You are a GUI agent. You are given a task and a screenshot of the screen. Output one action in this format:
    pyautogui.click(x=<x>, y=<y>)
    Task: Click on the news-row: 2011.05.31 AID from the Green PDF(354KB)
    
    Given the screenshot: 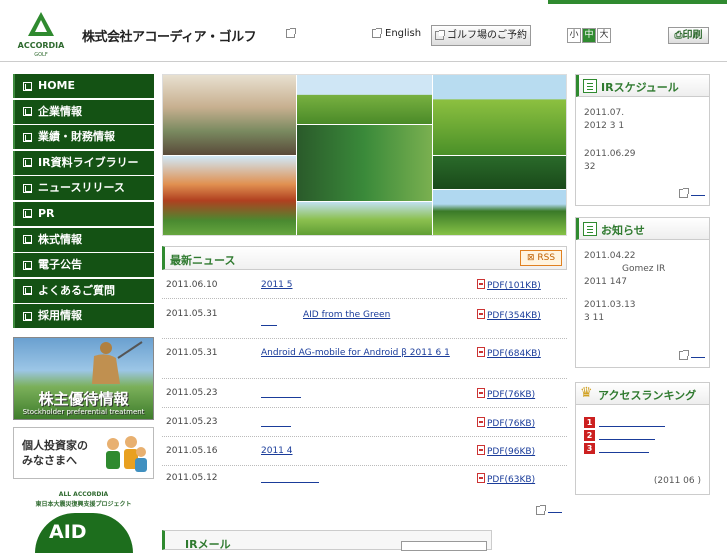 What is the action you would take?
    pyautogui.click(x=364, y=319)
    